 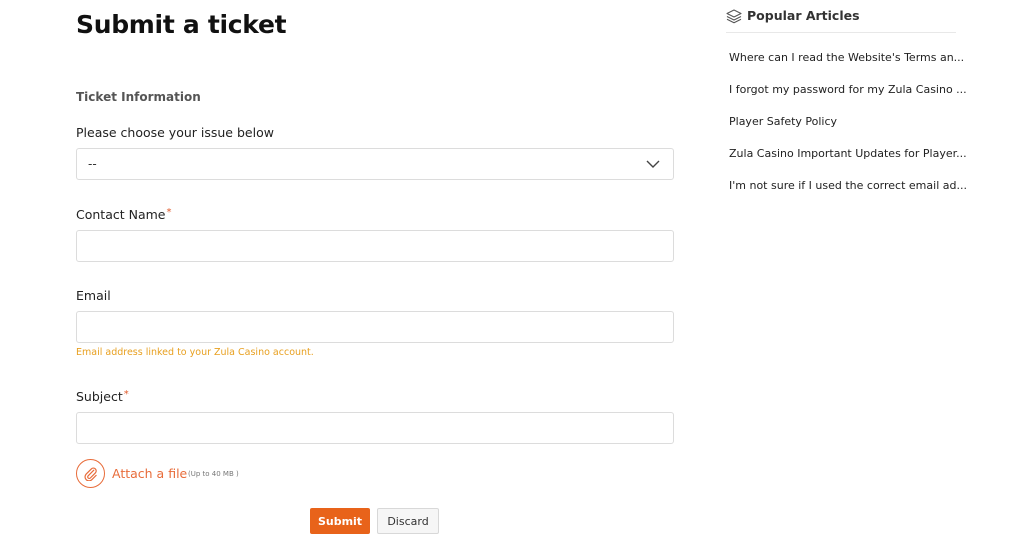 I want to click on popular-articles-title: Popular Articles, so click(x=803, y=15).